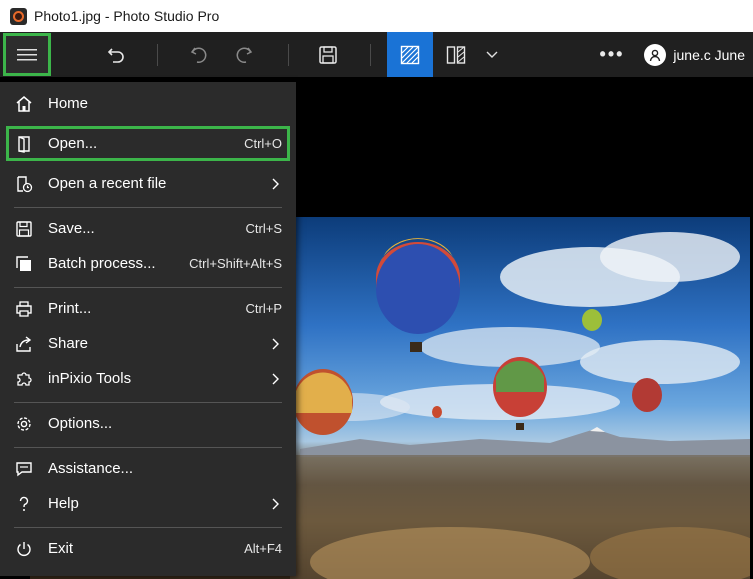 The width and height of the screenshot is (753, 579). Describe the element at coordinates (68, 343) in the screenshot. I see `menu-item-label: Share` at that location.